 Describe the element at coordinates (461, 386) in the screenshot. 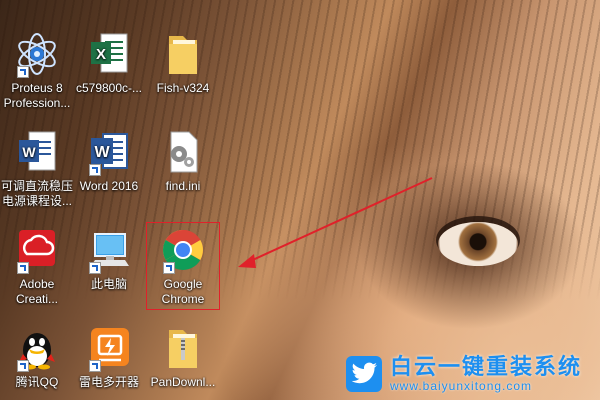

I see `watermark-url: www.baiyunxitong.com` at that location.